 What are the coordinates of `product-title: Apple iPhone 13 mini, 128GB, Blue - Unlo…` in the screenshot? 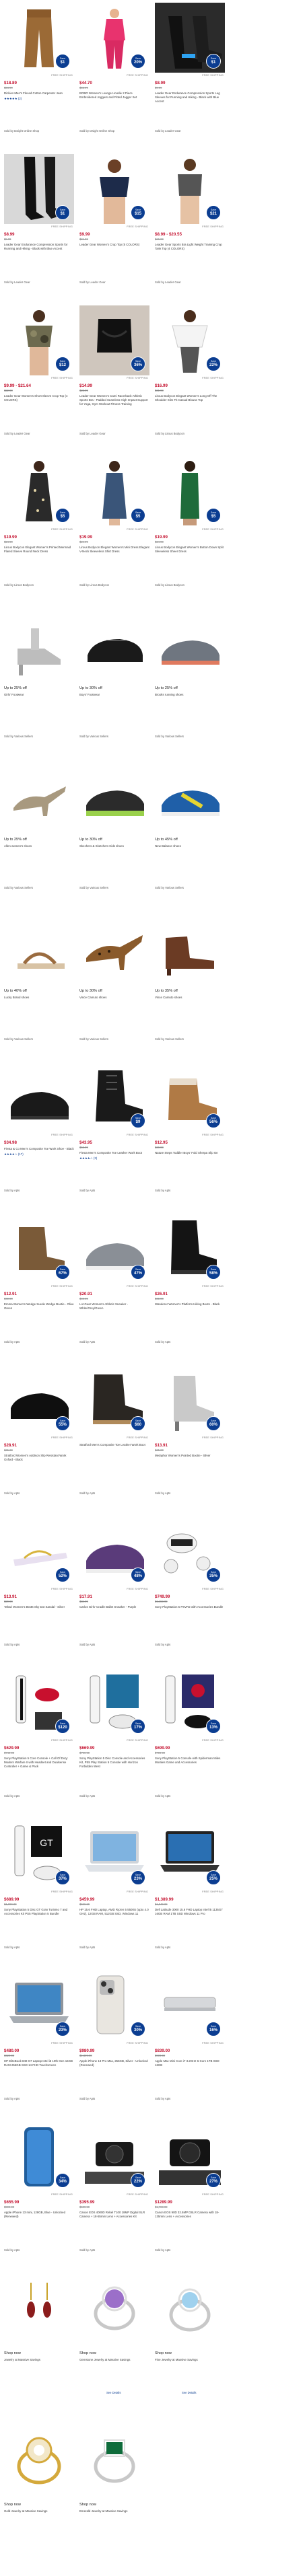 It's located at (39, 2215).